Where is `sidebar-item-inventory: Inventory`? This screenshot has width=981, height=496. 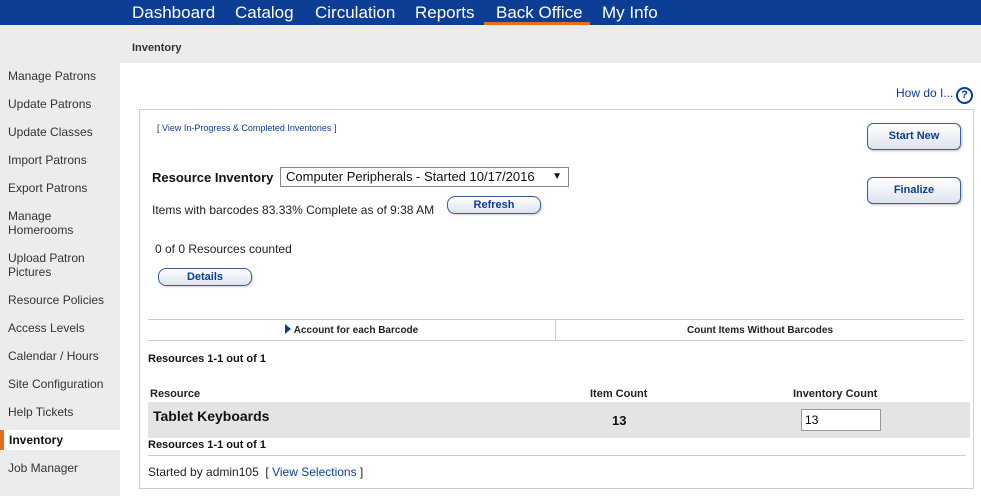
sidebar-item-inventory: Inventory is located at coordinates (60, 440).